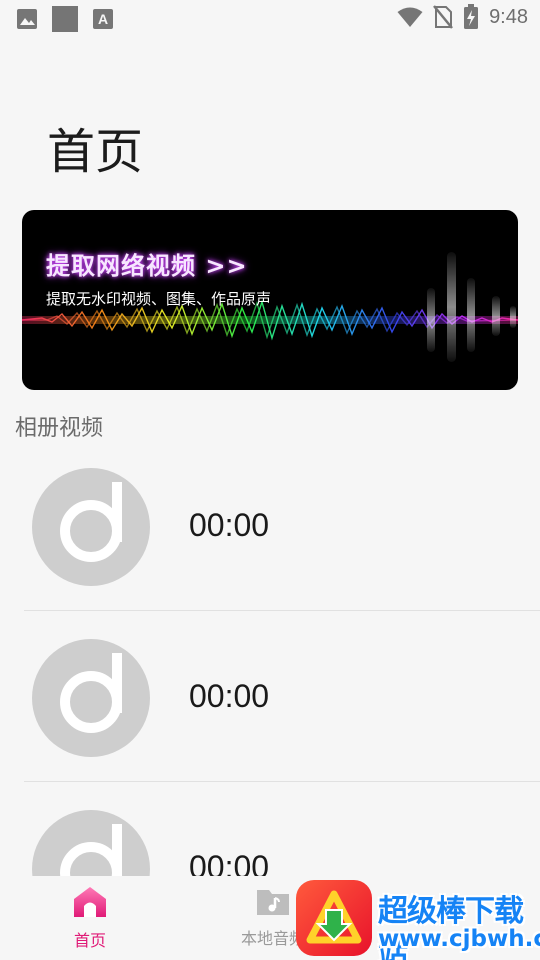  Describe the element at coordinates (410, 17) in the screenshot. I see `wifi-icon` at that location.